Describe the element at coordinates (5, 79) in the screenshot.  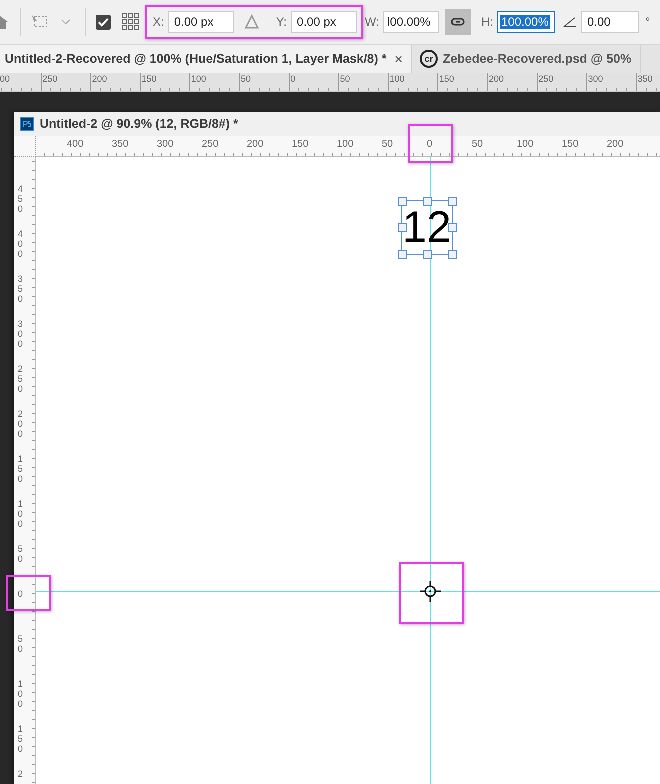
I see `ruler-label: 00` at that location.